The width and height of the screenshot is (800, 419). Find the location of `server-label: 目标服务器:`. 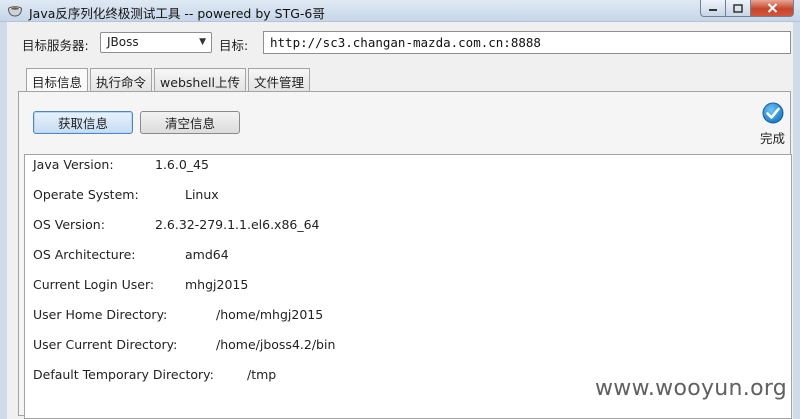

server-label: 目标服务器: is located at coordinates (55, 45).